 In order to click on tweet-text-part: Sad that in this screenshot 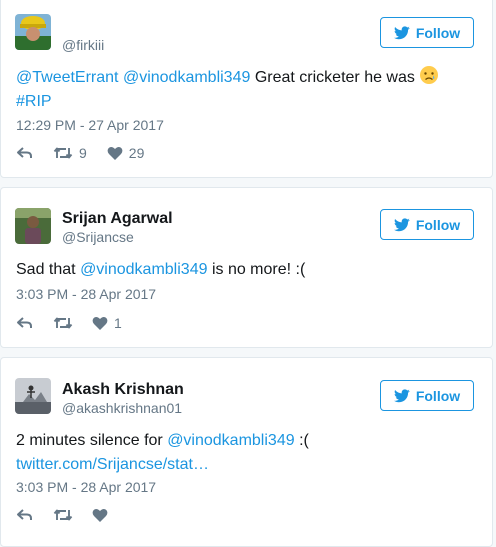, I will do `click(46, 269)`.